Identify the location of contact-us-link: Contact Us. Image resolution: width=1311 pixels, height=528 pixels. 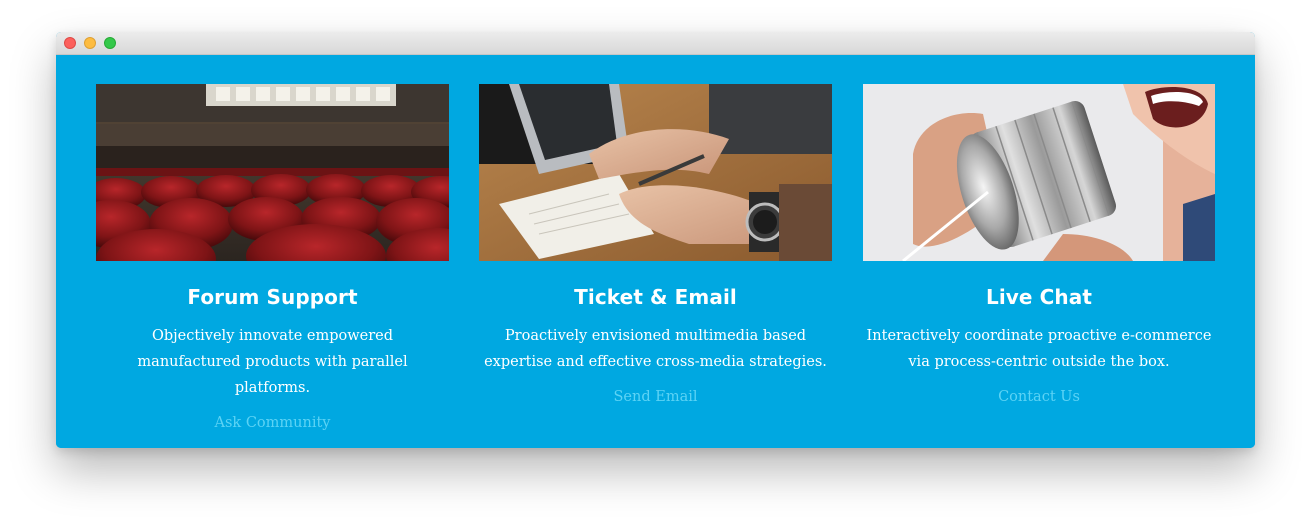
(1039, 397).